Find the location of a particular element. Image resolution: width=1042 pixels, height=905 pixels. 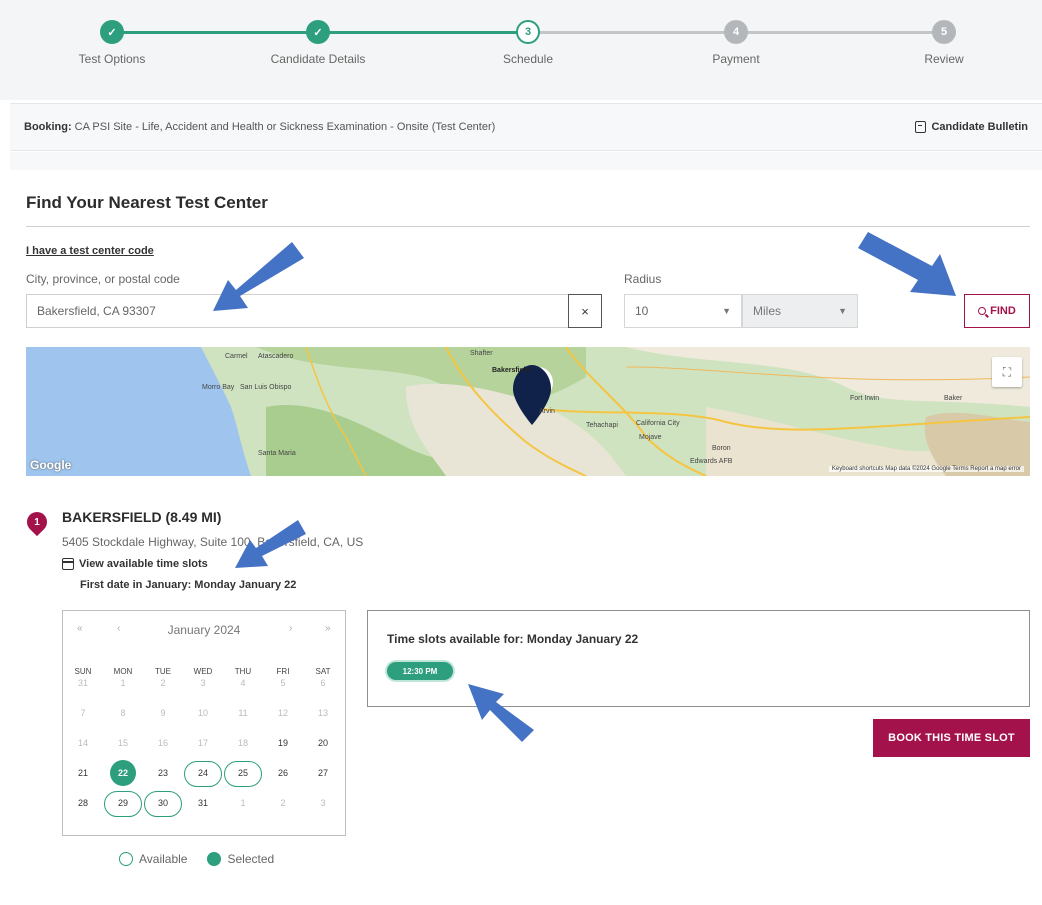

calendar-day: 10 is located at coordinates (203, 713).